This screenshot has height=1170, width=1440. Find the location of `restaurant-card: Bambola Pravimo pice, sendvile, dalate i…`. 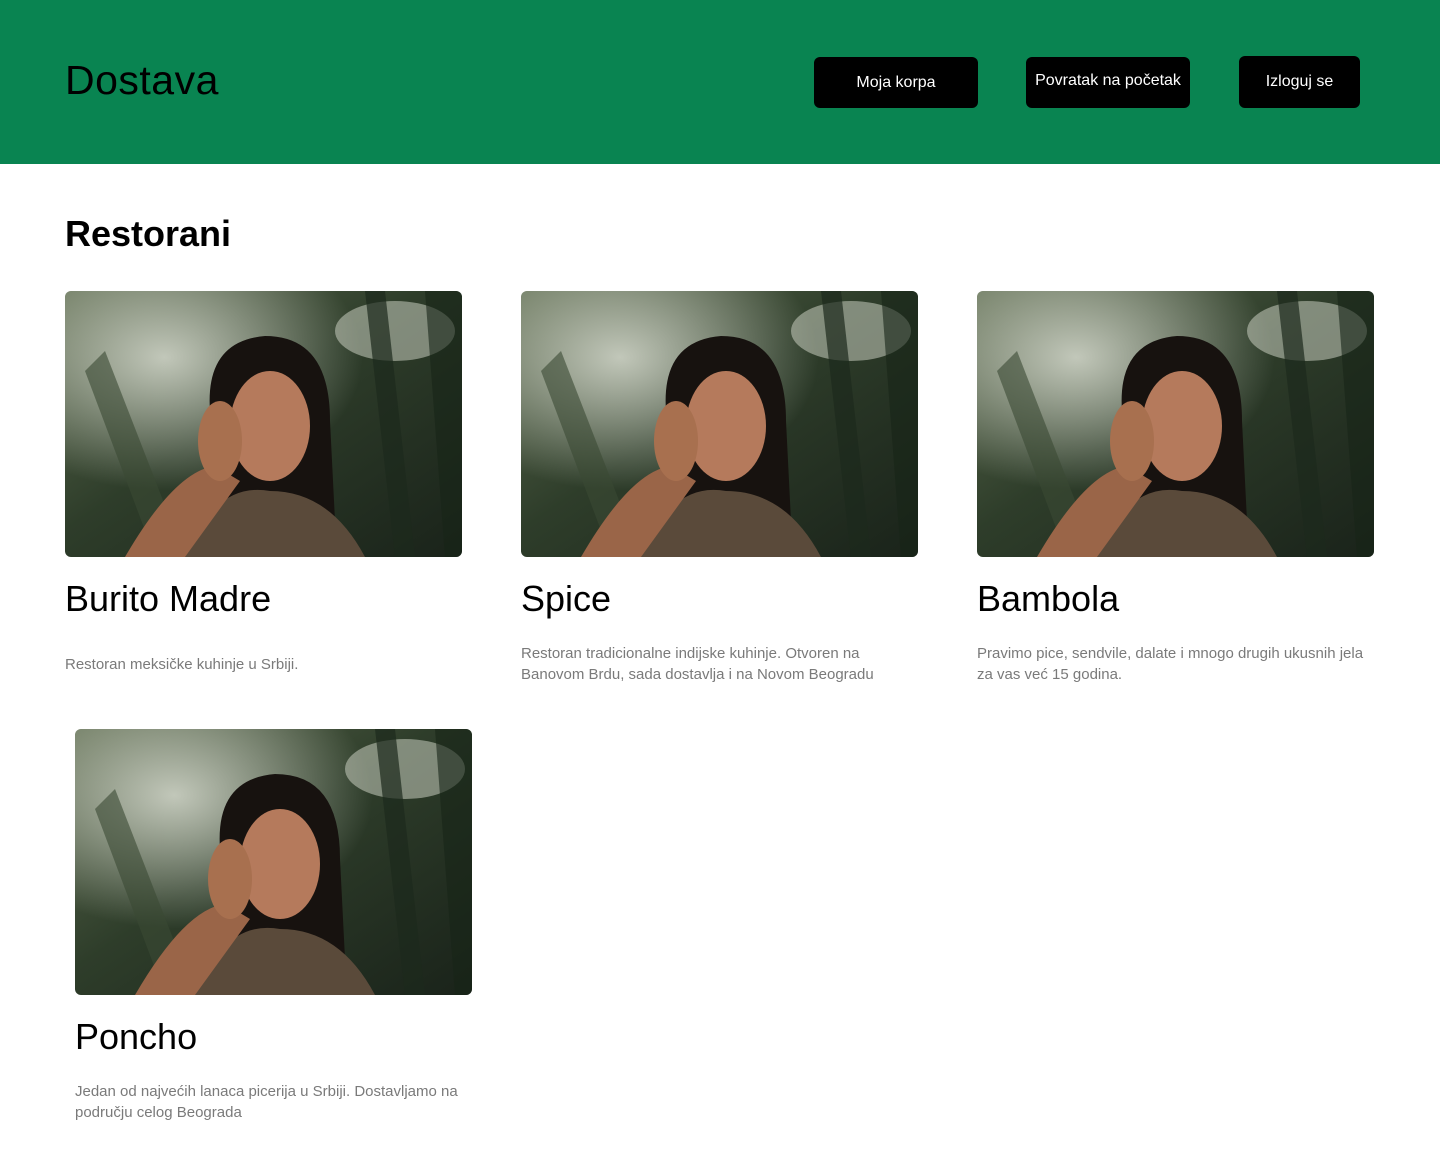

restaurant-card: Bambola Pravimo pice, sendvile, dalate i… is located at coordinates (1175, 487).